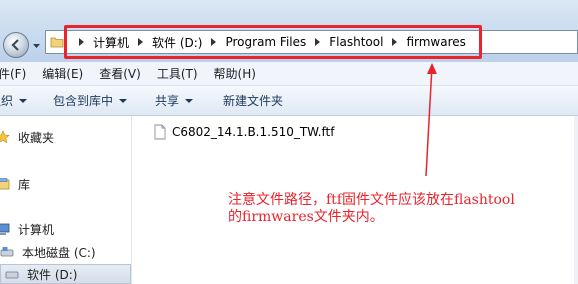  I want to click on annotation-line-1: 注意文件路径，ftf固件文件应该放在flashtool, so click(371, 200).